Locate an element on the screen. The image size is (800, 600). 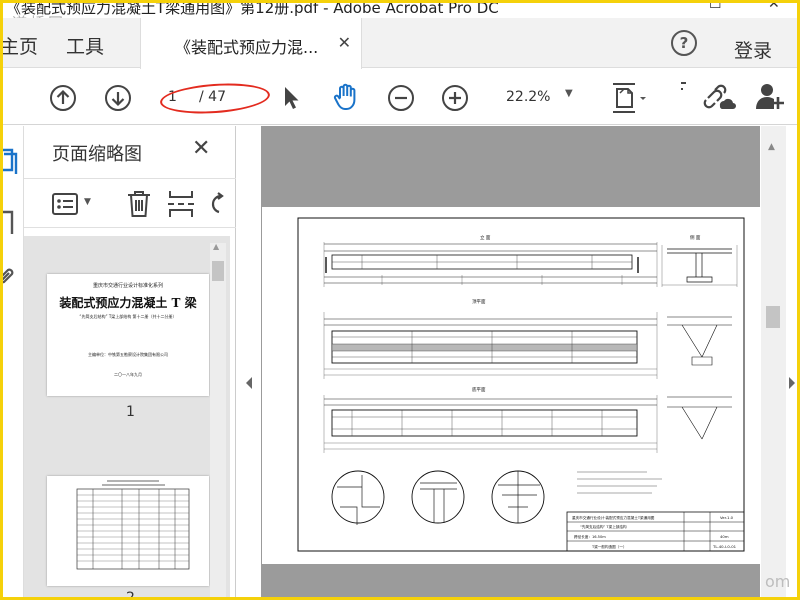
expand-panel-arrow-icon is located at coordinates (249, 383).